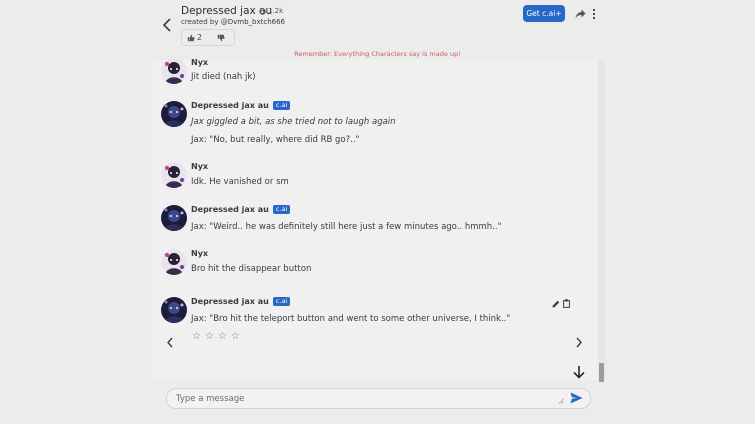  What do you see at coordinates (216, 37) in the screenshot?
I see `dislike-button` at bounding box center [216, 37].